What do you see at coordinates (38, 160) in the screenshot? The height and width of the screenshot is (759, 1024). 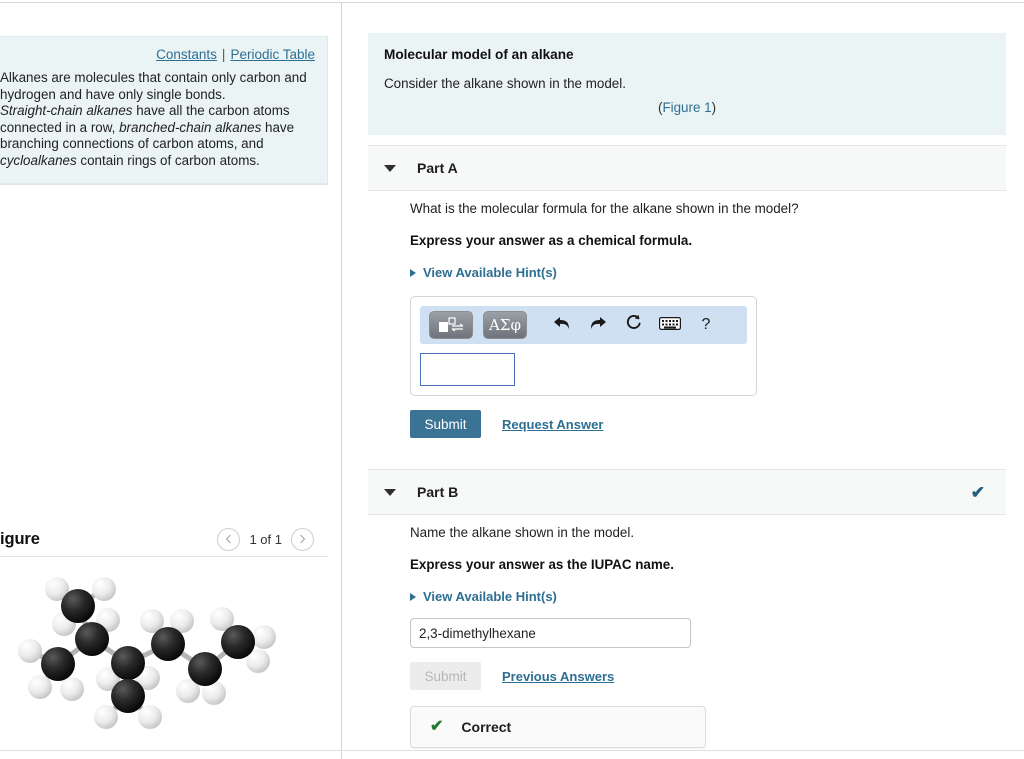 I see `desc-term-cycloalkanes: cycloalkanes` at bounding box center [38, 160].